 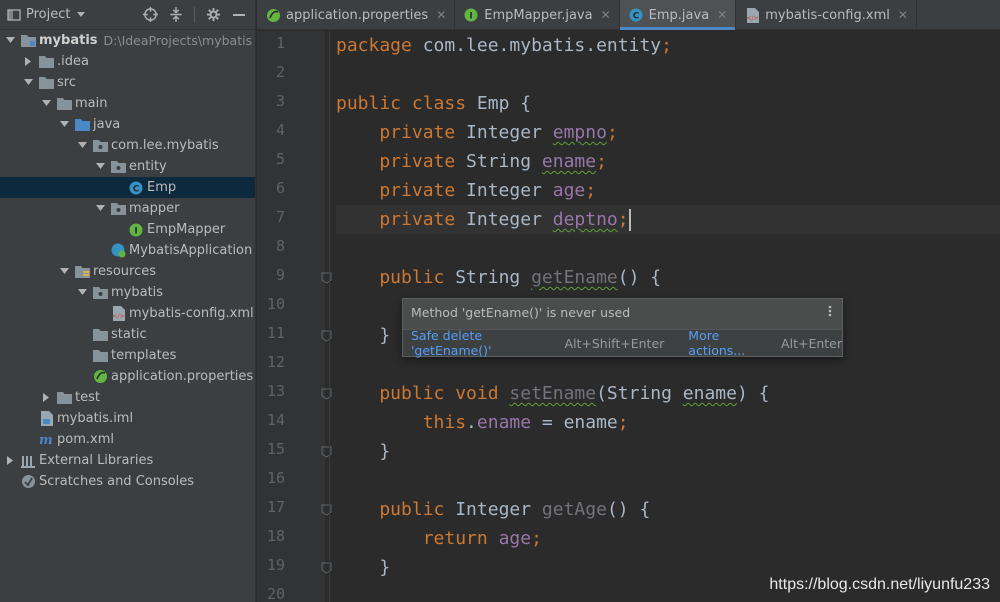 I want to click on tree-item: Scratches and Consoles, so click(x=127, y=481).